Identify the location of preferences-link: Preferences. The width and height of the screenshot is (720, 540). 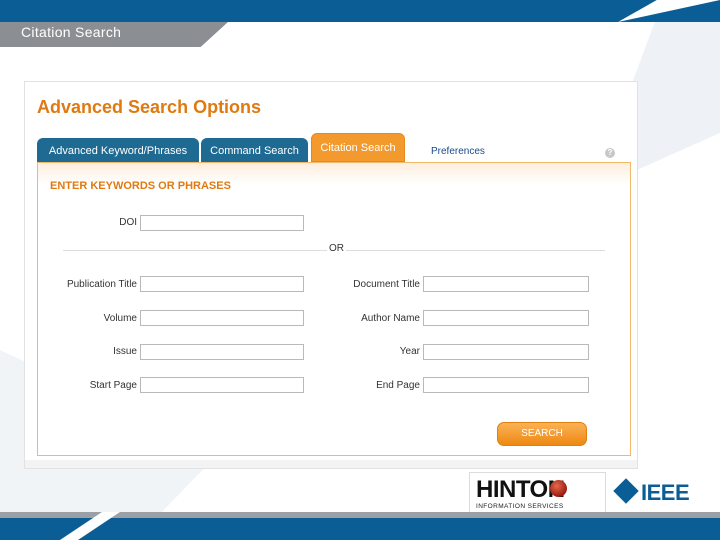
(458, 151).